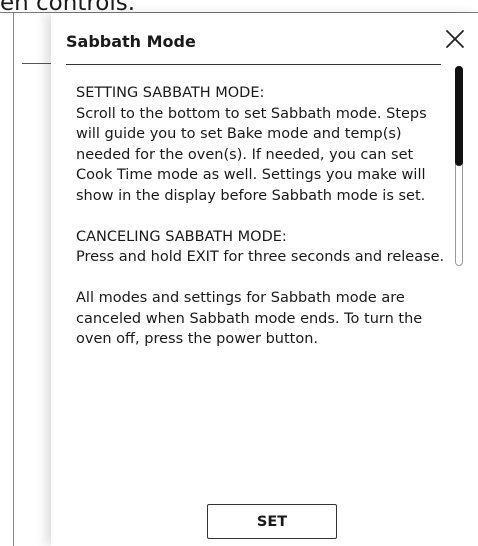  What do you see at coordinates (170, 93) in the screenshot?
I see `setting-heading: SETTING SABBATH MODE:` at bounding box center [170, 93].